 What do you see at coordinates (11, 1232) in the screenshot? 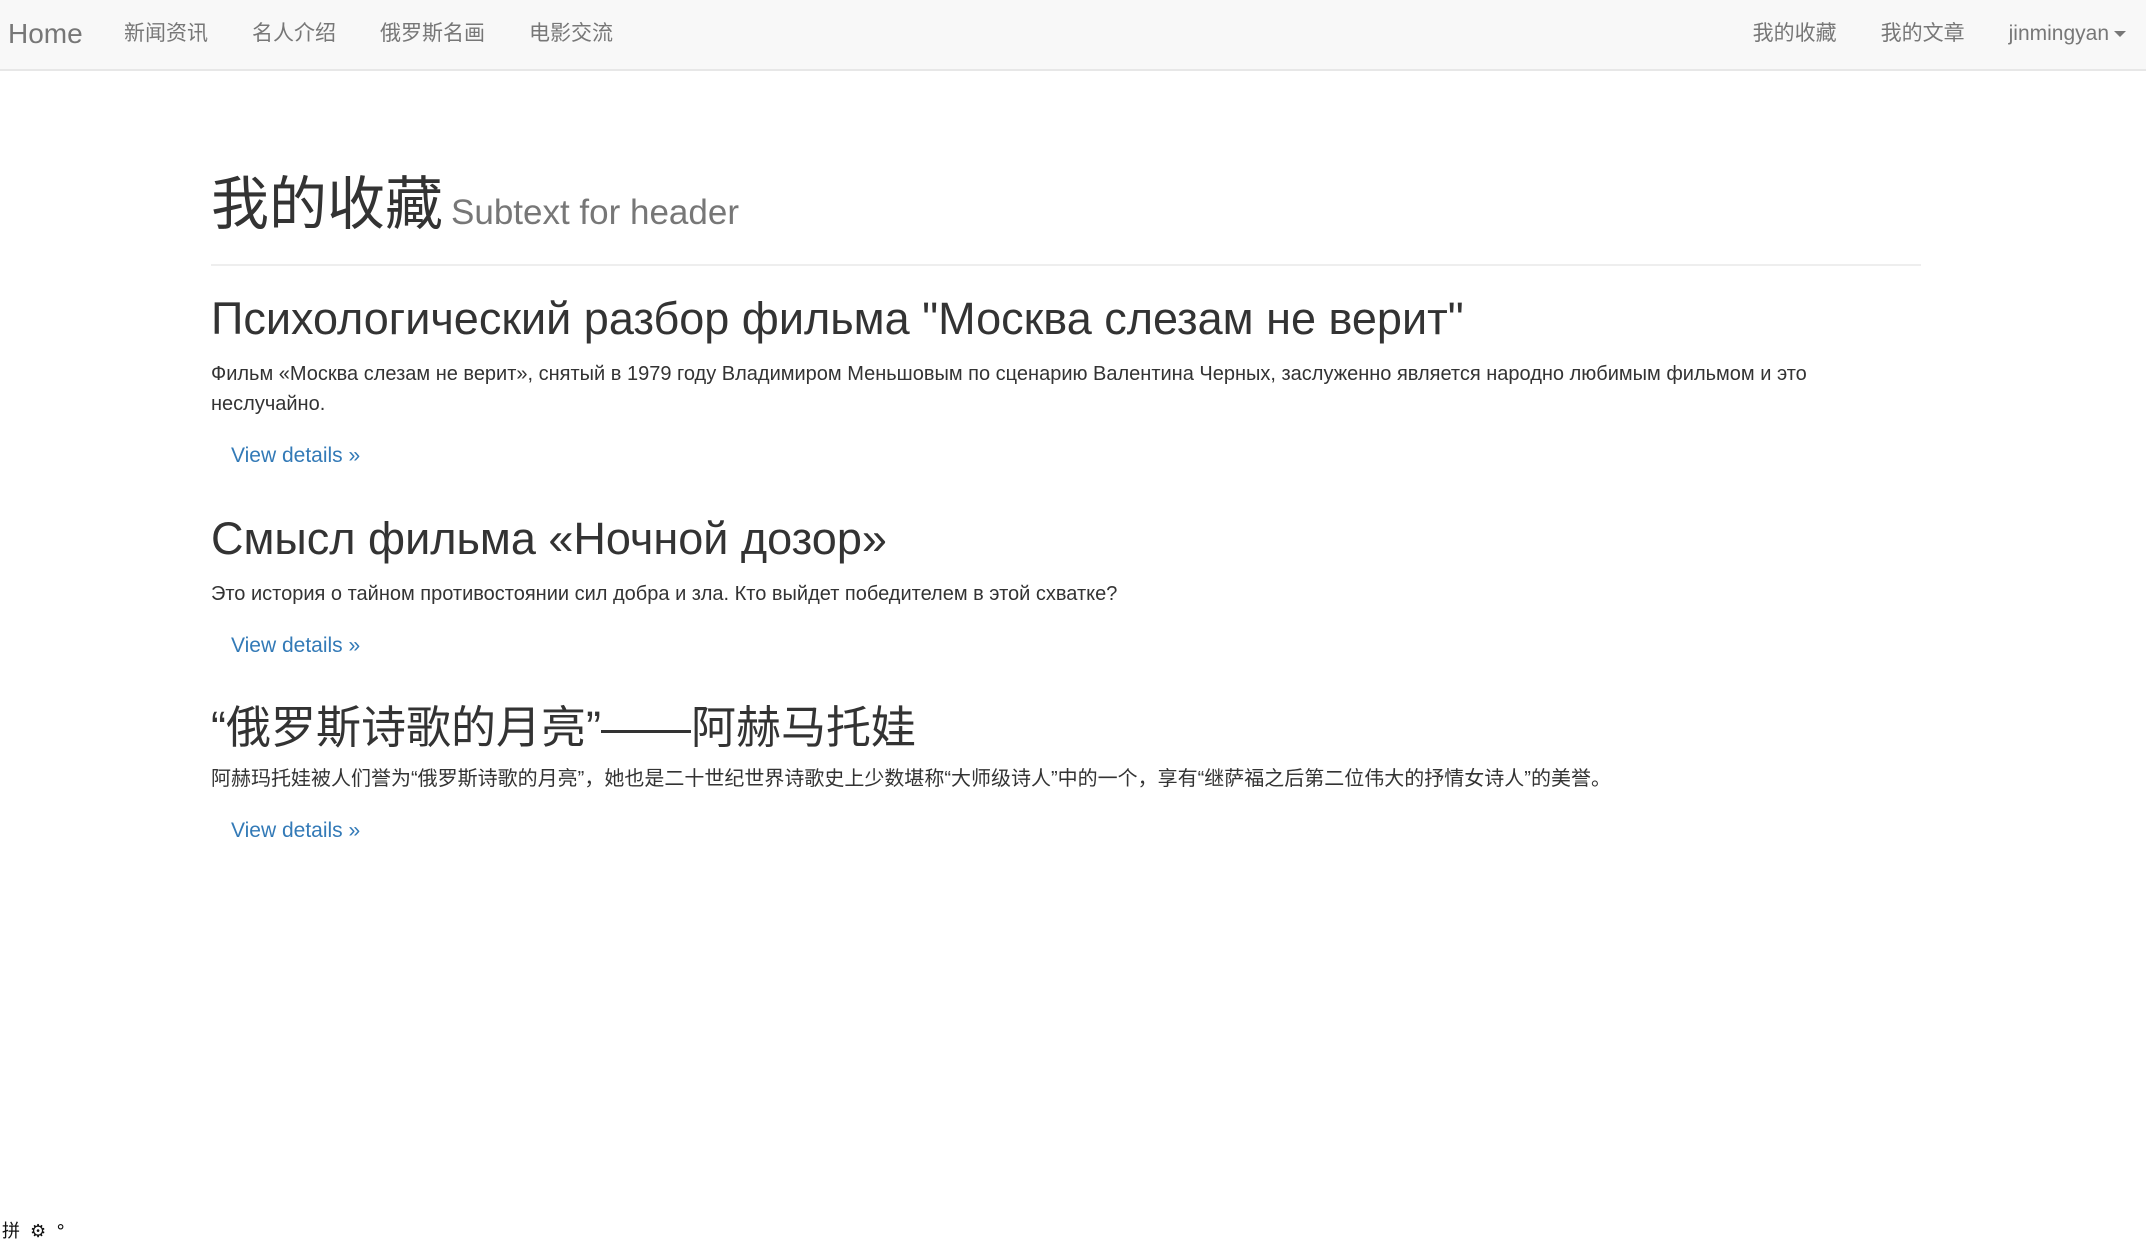
I see `pinyin-icon: 拼` at bounding box center [11, 1232].